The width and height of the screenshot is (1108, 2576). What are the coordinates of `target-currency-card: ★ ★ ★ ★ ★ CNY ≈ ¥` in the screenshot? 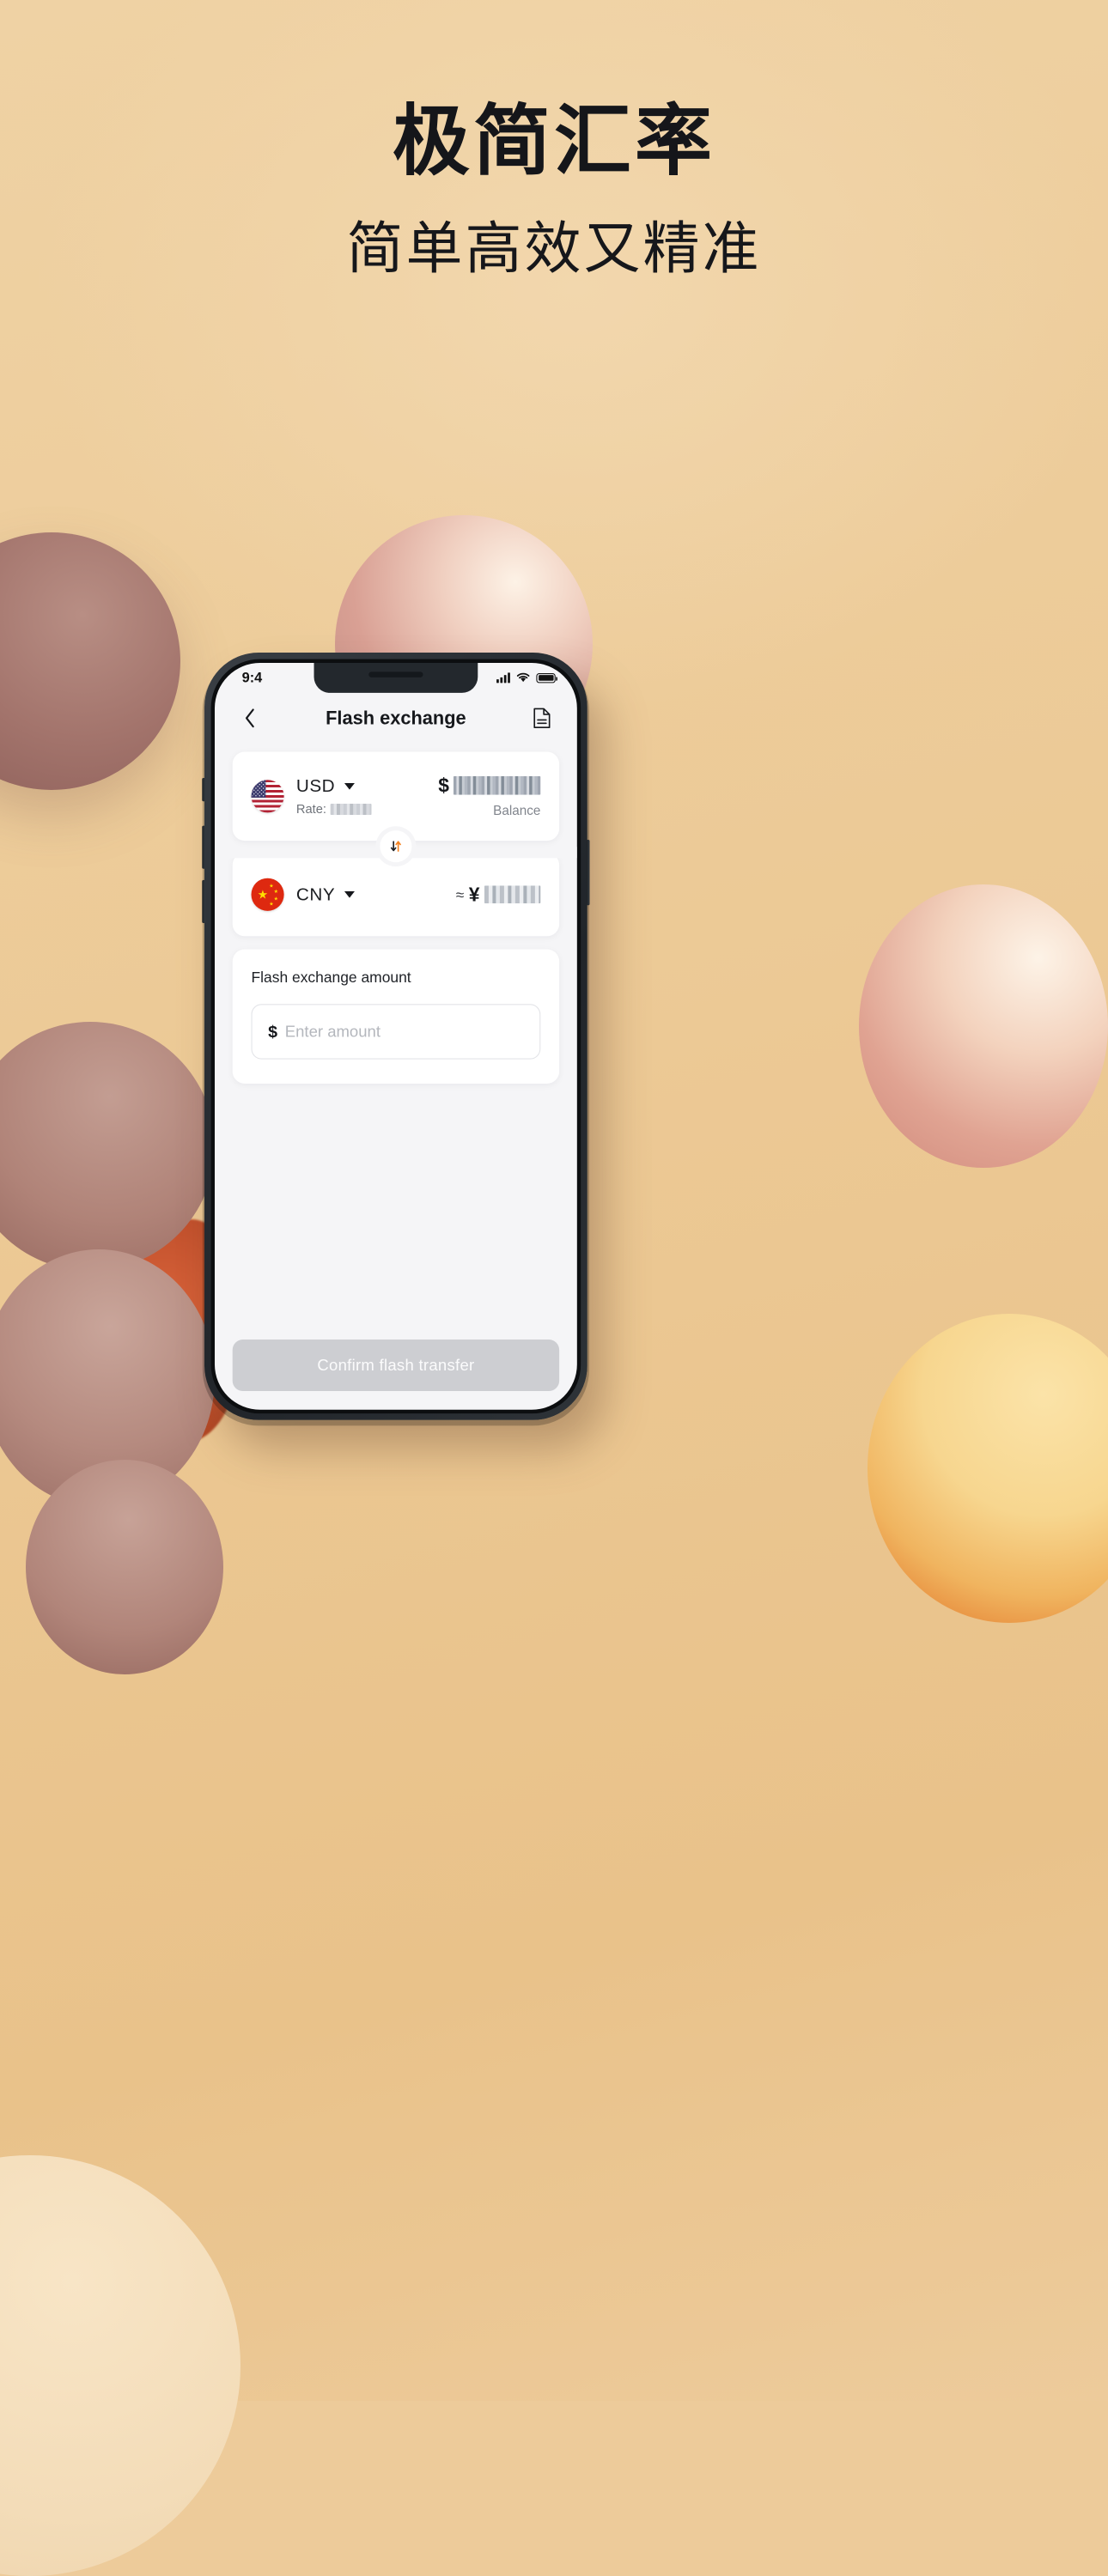 It's located at (396, 895).